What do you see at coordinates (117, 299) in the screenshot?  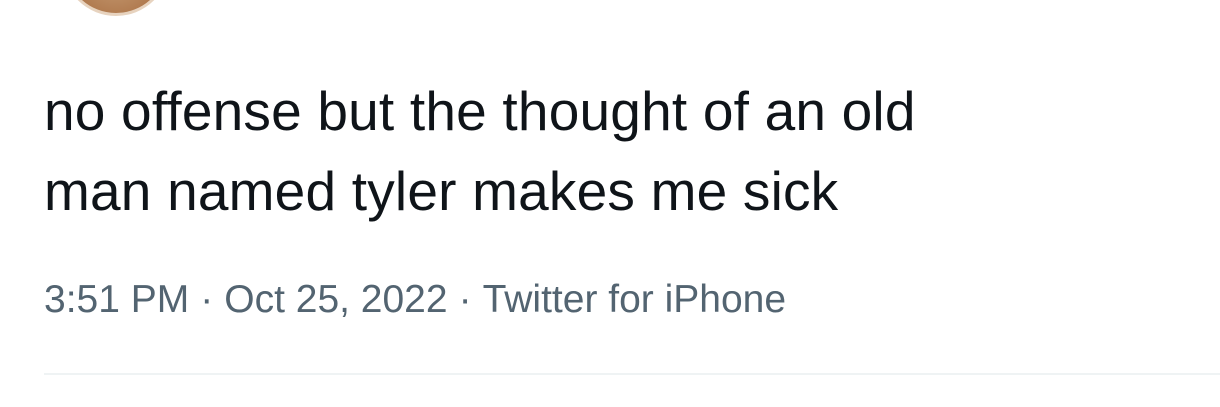 I see `tweet-time: 3:51 PM` at bounding box center [117, 299].